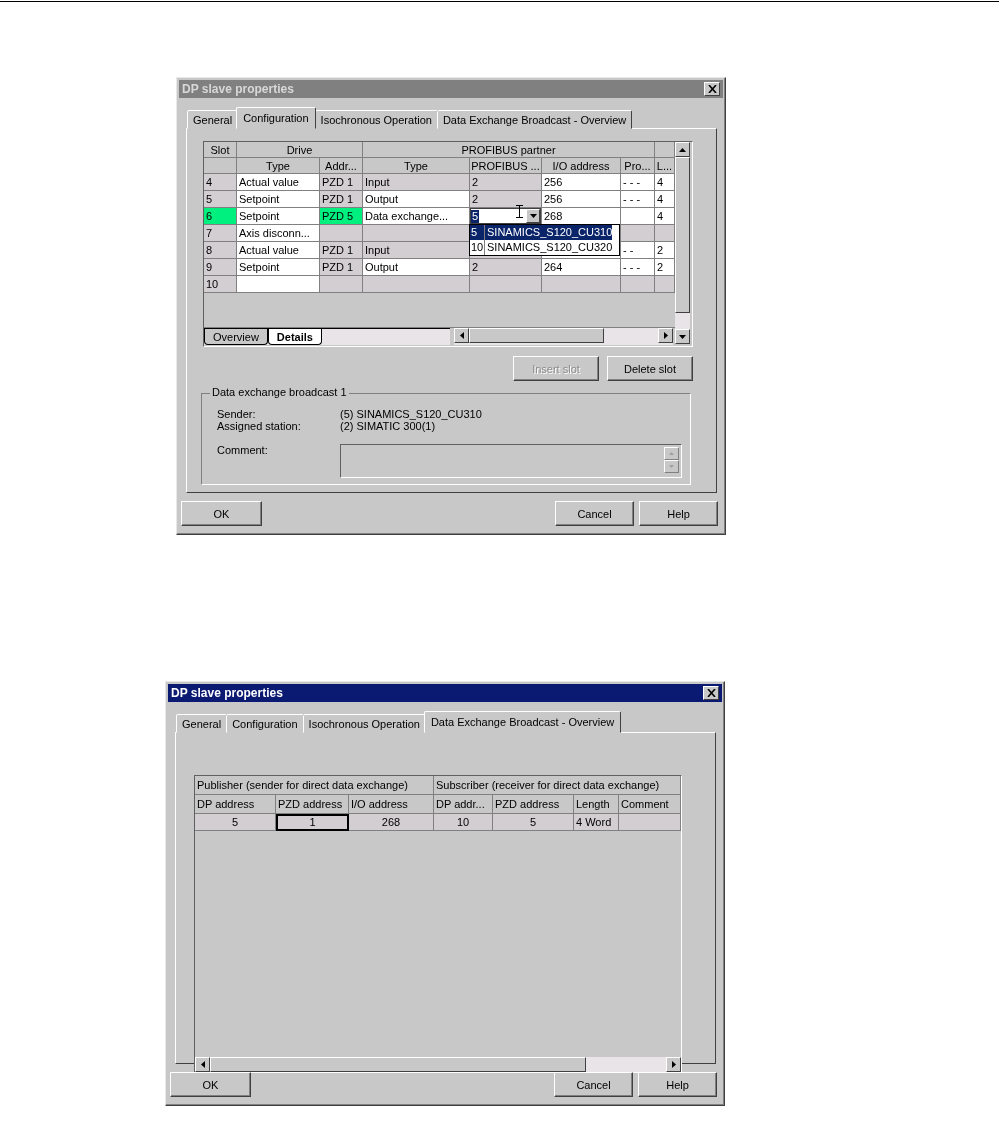  What do you see at coordinates (533, 804) in the screenshot?
I see `column-header: PZD address` at bounding box center [533, 804].